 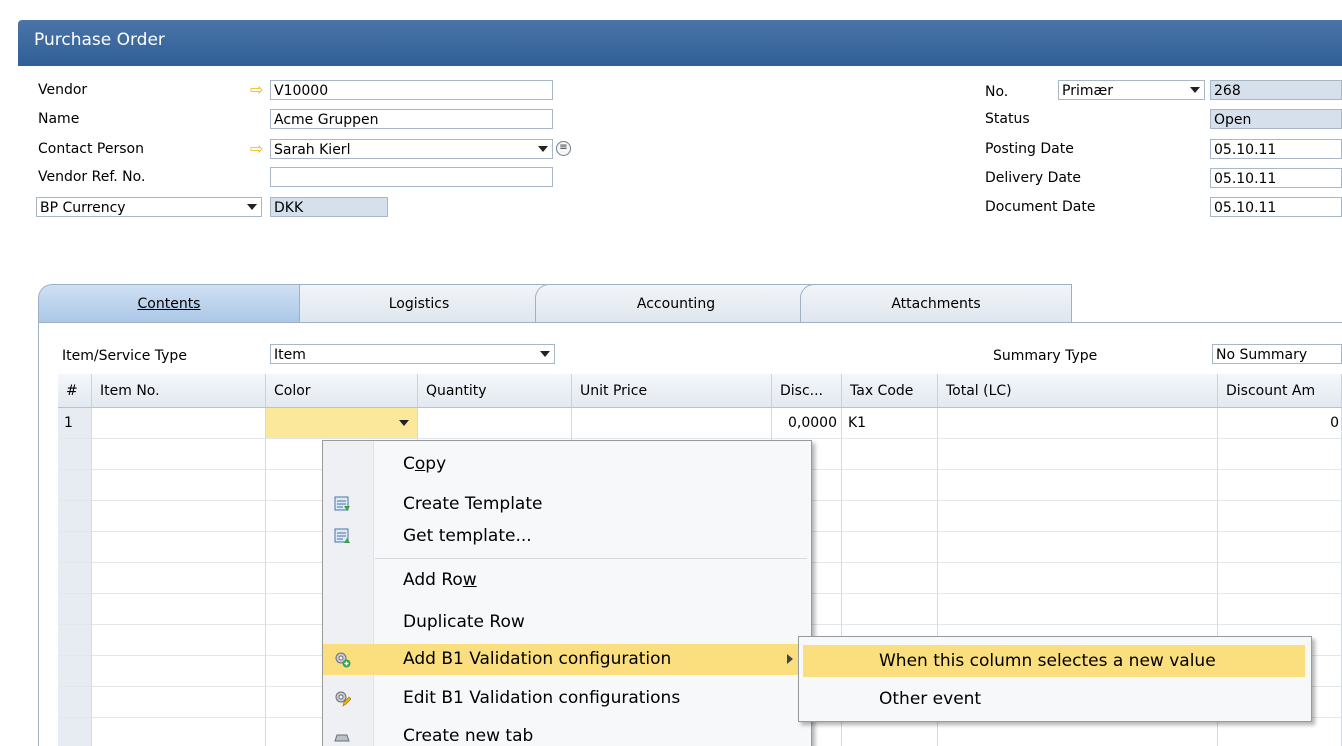 What do you see at coordinates (566, 698) in the screenshot?
I see `menu-item-edit-b1-validation: Edit B1 Validation configurations` at bounding box center [566, 698].